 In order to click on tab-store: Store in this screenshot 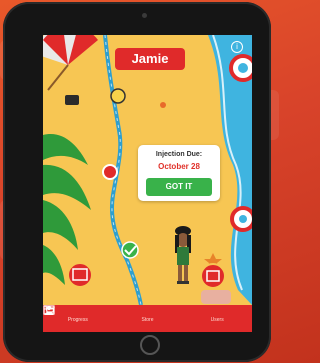, I will do `click(113, 318)`.